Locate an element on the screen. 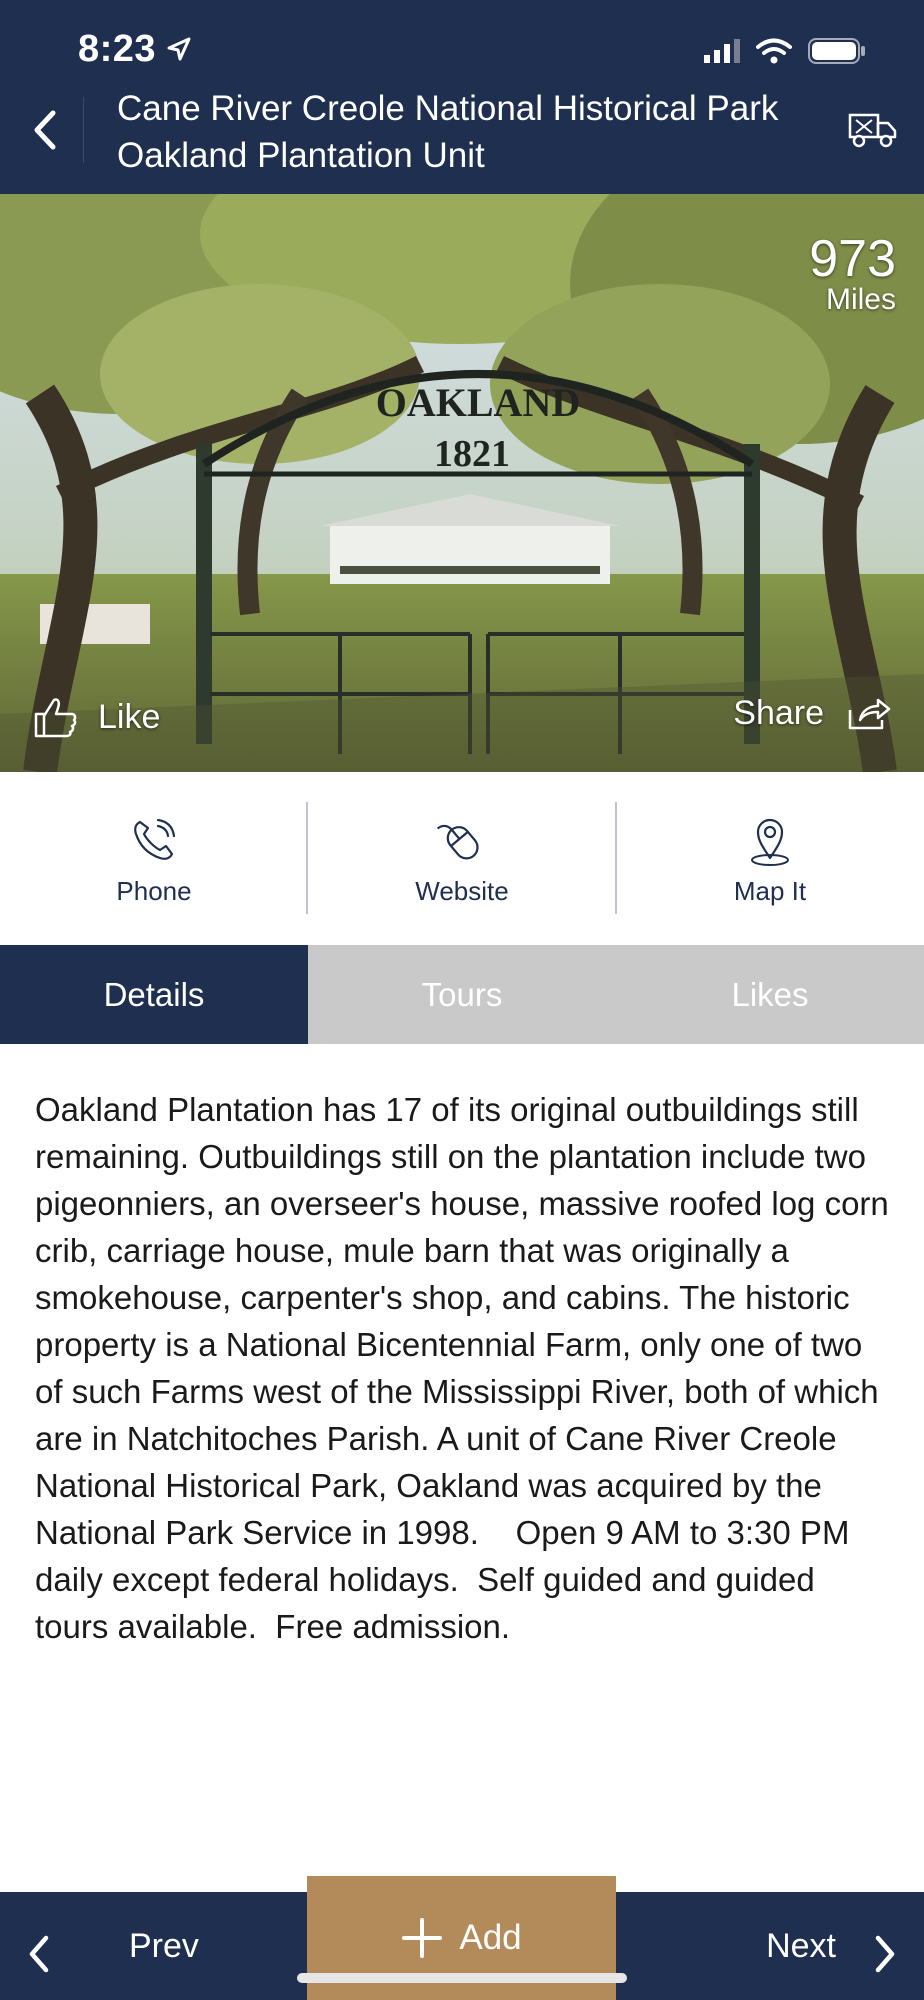 The width and height of the screenshot is (924, 2000). signal-icon is located at coordinates (722, 51).